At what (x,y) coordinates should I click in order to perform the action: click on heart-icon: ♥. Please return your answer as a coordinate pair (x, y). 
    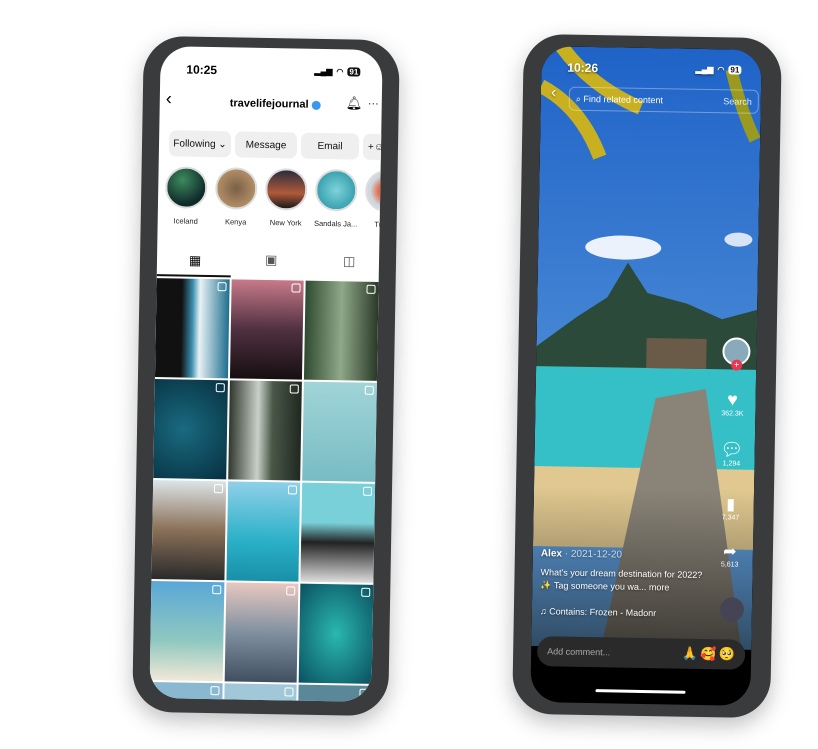
    Looking at the image, I should click on (733, 399).